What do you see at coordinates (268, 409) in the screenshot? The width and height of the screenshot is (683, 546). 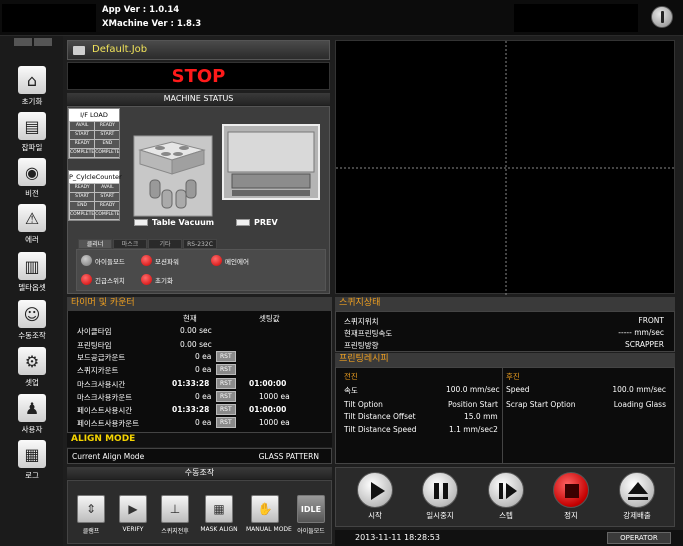 I see `timer-row-setting: 01:00:00` at bounding box center [268, 409].